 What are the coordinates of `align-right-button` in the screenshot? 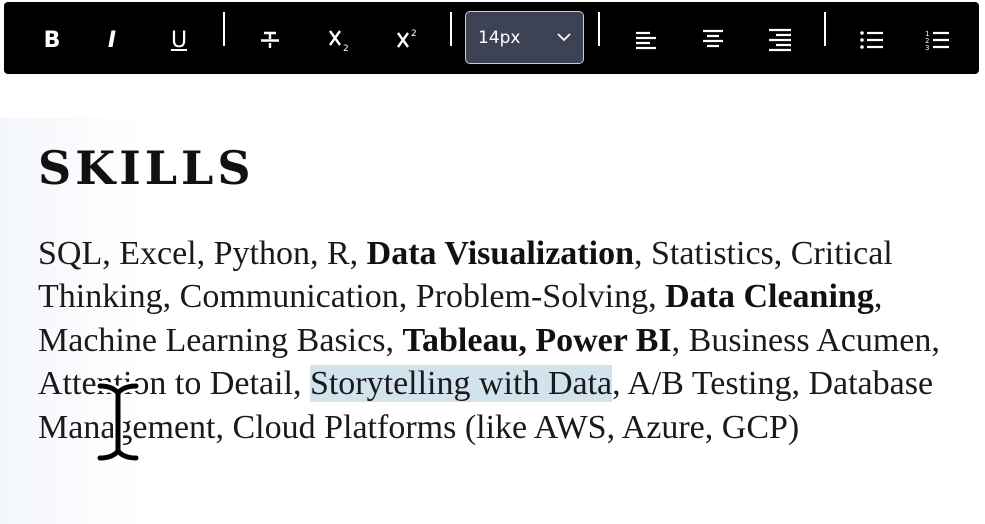 It's located at (780, 40).